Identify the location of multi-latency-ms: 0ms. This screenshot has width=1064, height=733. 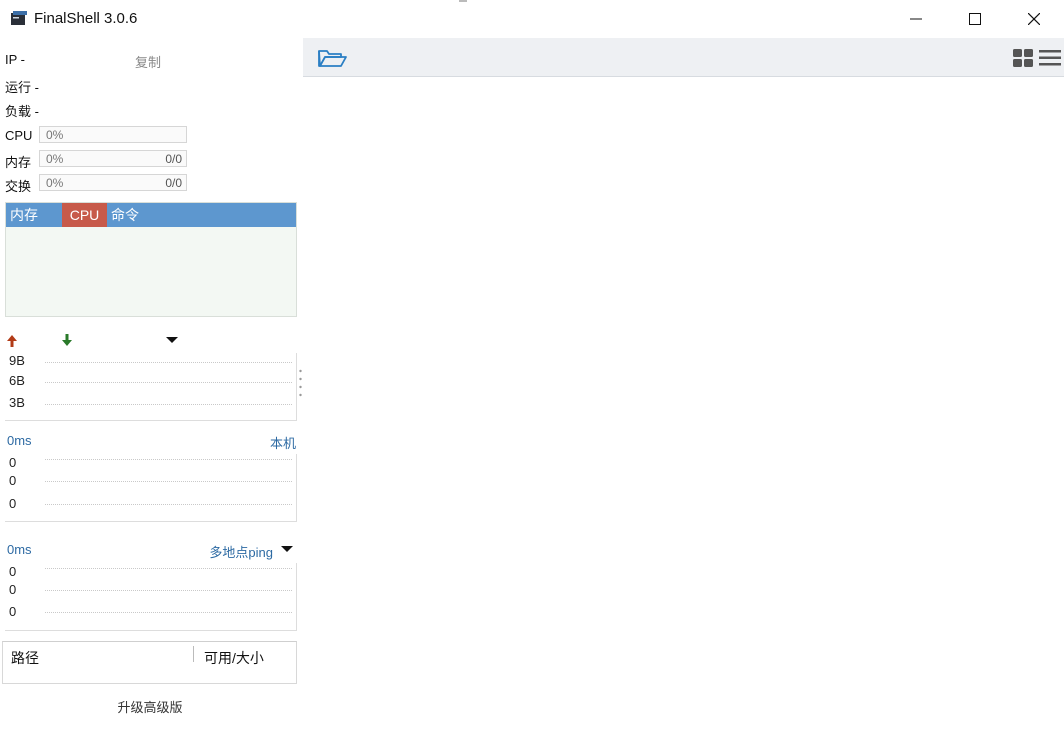
(19, 549).